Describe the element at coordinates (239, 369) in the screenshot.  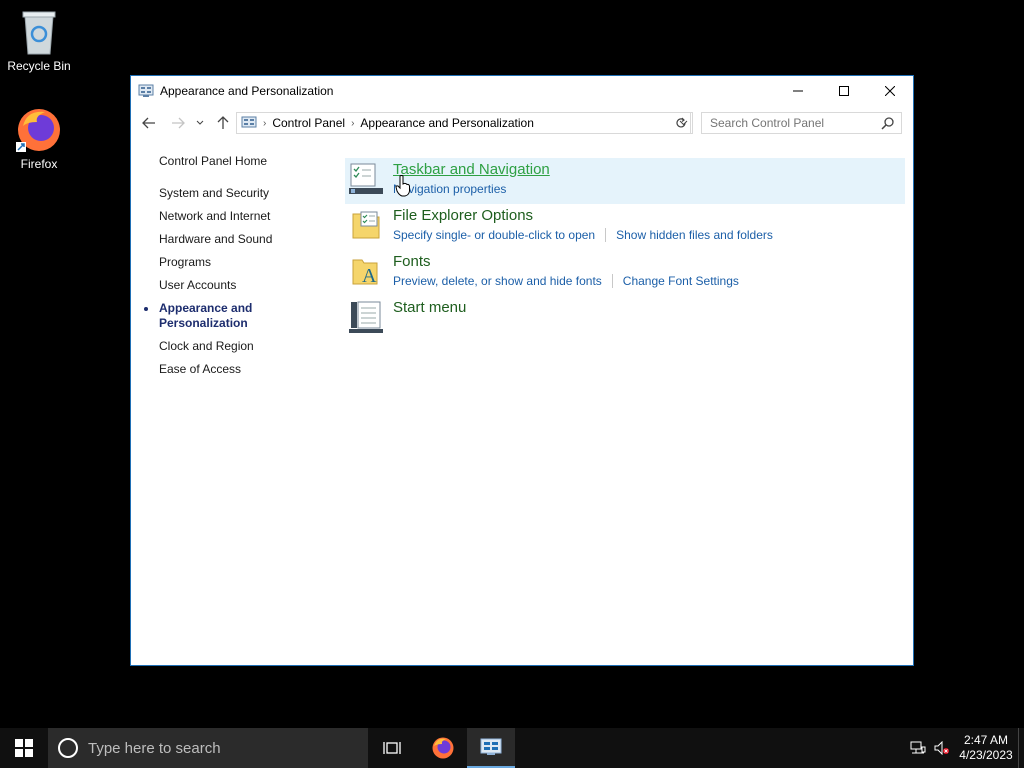
I see `nav-ease-of-access: Ease of Access` at that location.